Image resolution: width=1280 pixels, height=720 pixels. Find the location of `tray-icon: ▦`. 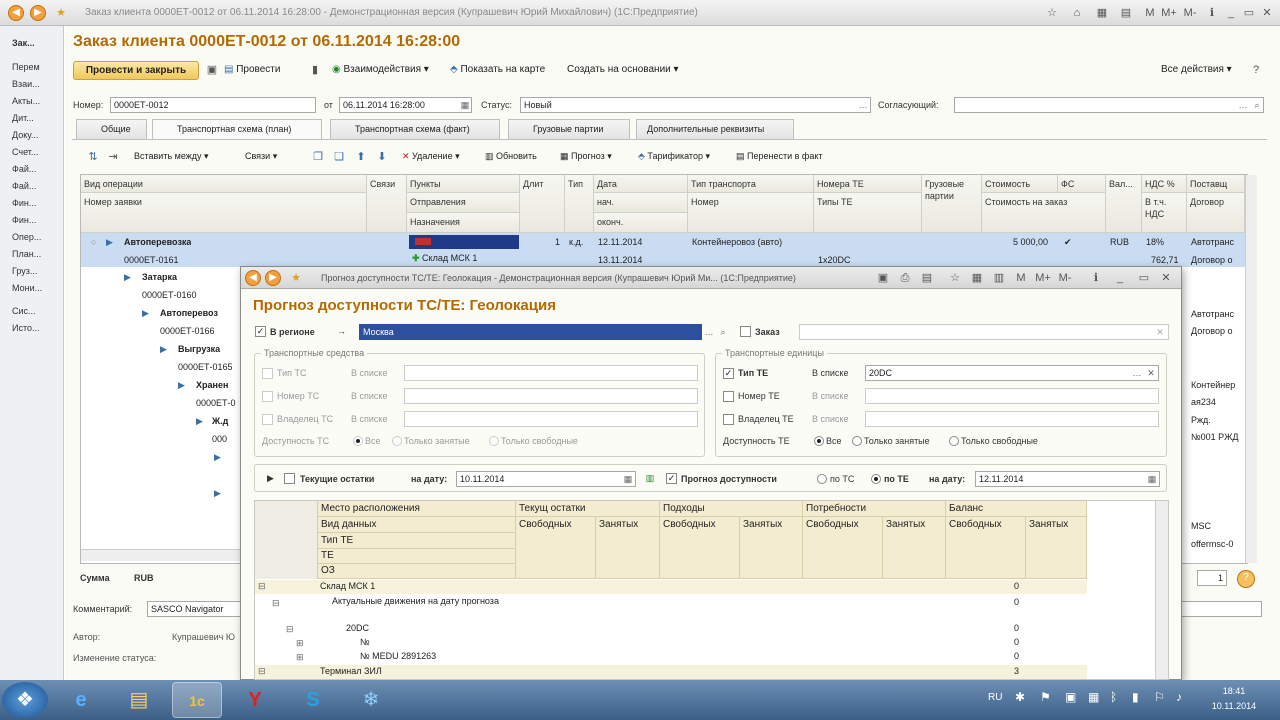

tray-icon: ▦ is located at coordinates (1093, 697).